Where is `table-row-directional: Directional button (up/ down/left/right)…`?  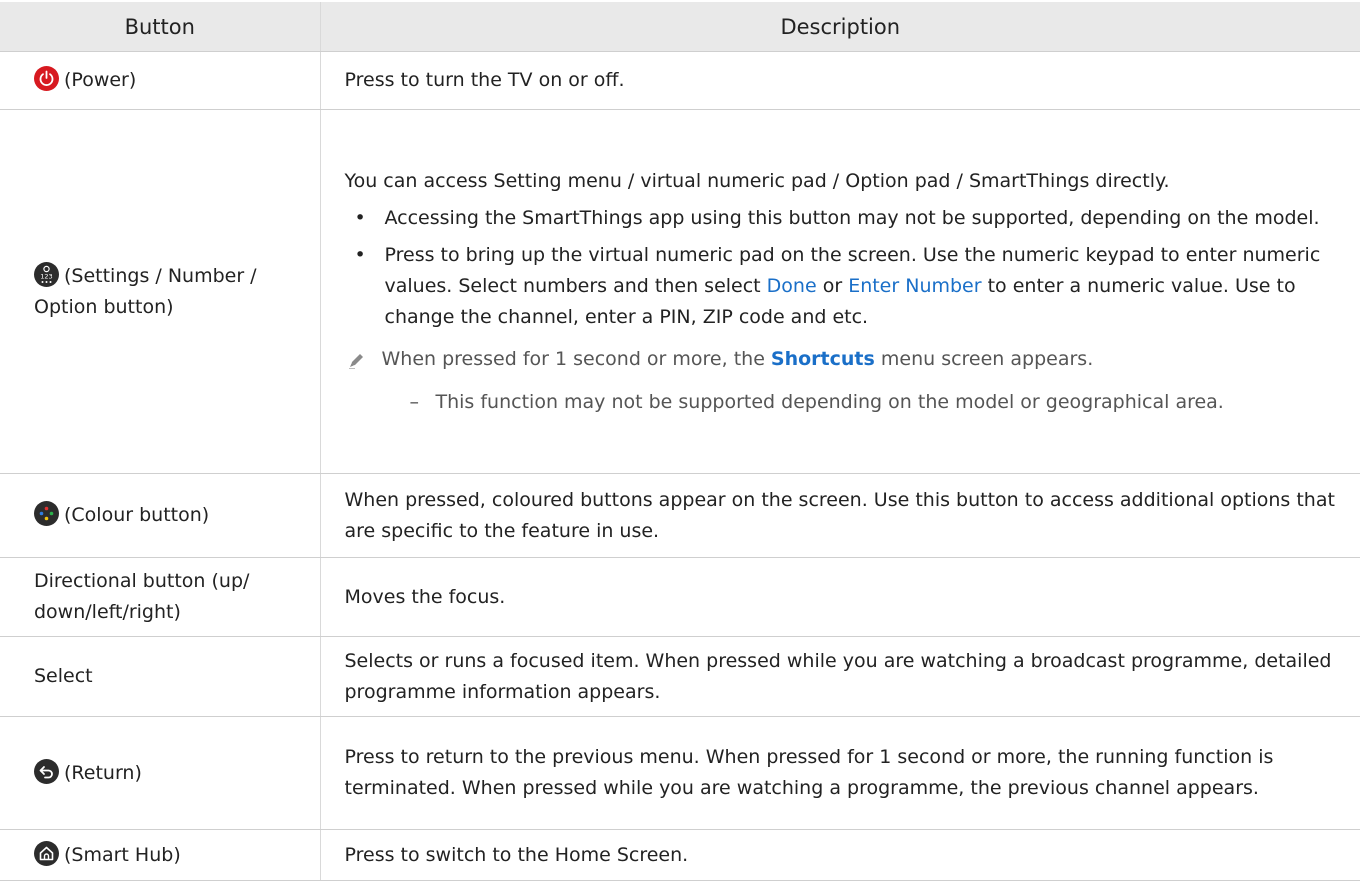
table-row-directional: Directional button (up/ down/left/right)… is located at coordinates (680, 597).